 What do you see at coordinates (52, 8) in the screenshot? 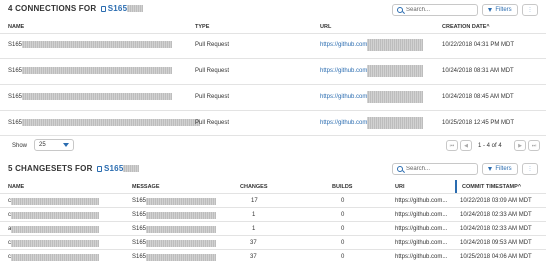
I see `connections-title-text: 4 CONNECTIONS FOR` at bounding box center [52, 8].